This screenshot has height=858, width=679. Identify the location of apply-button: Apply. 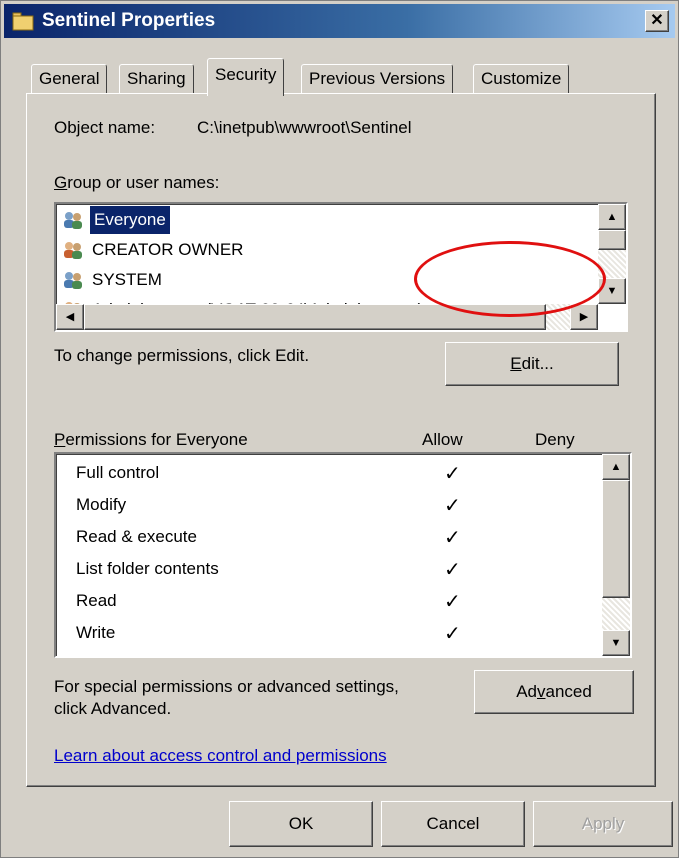
(603, 824).